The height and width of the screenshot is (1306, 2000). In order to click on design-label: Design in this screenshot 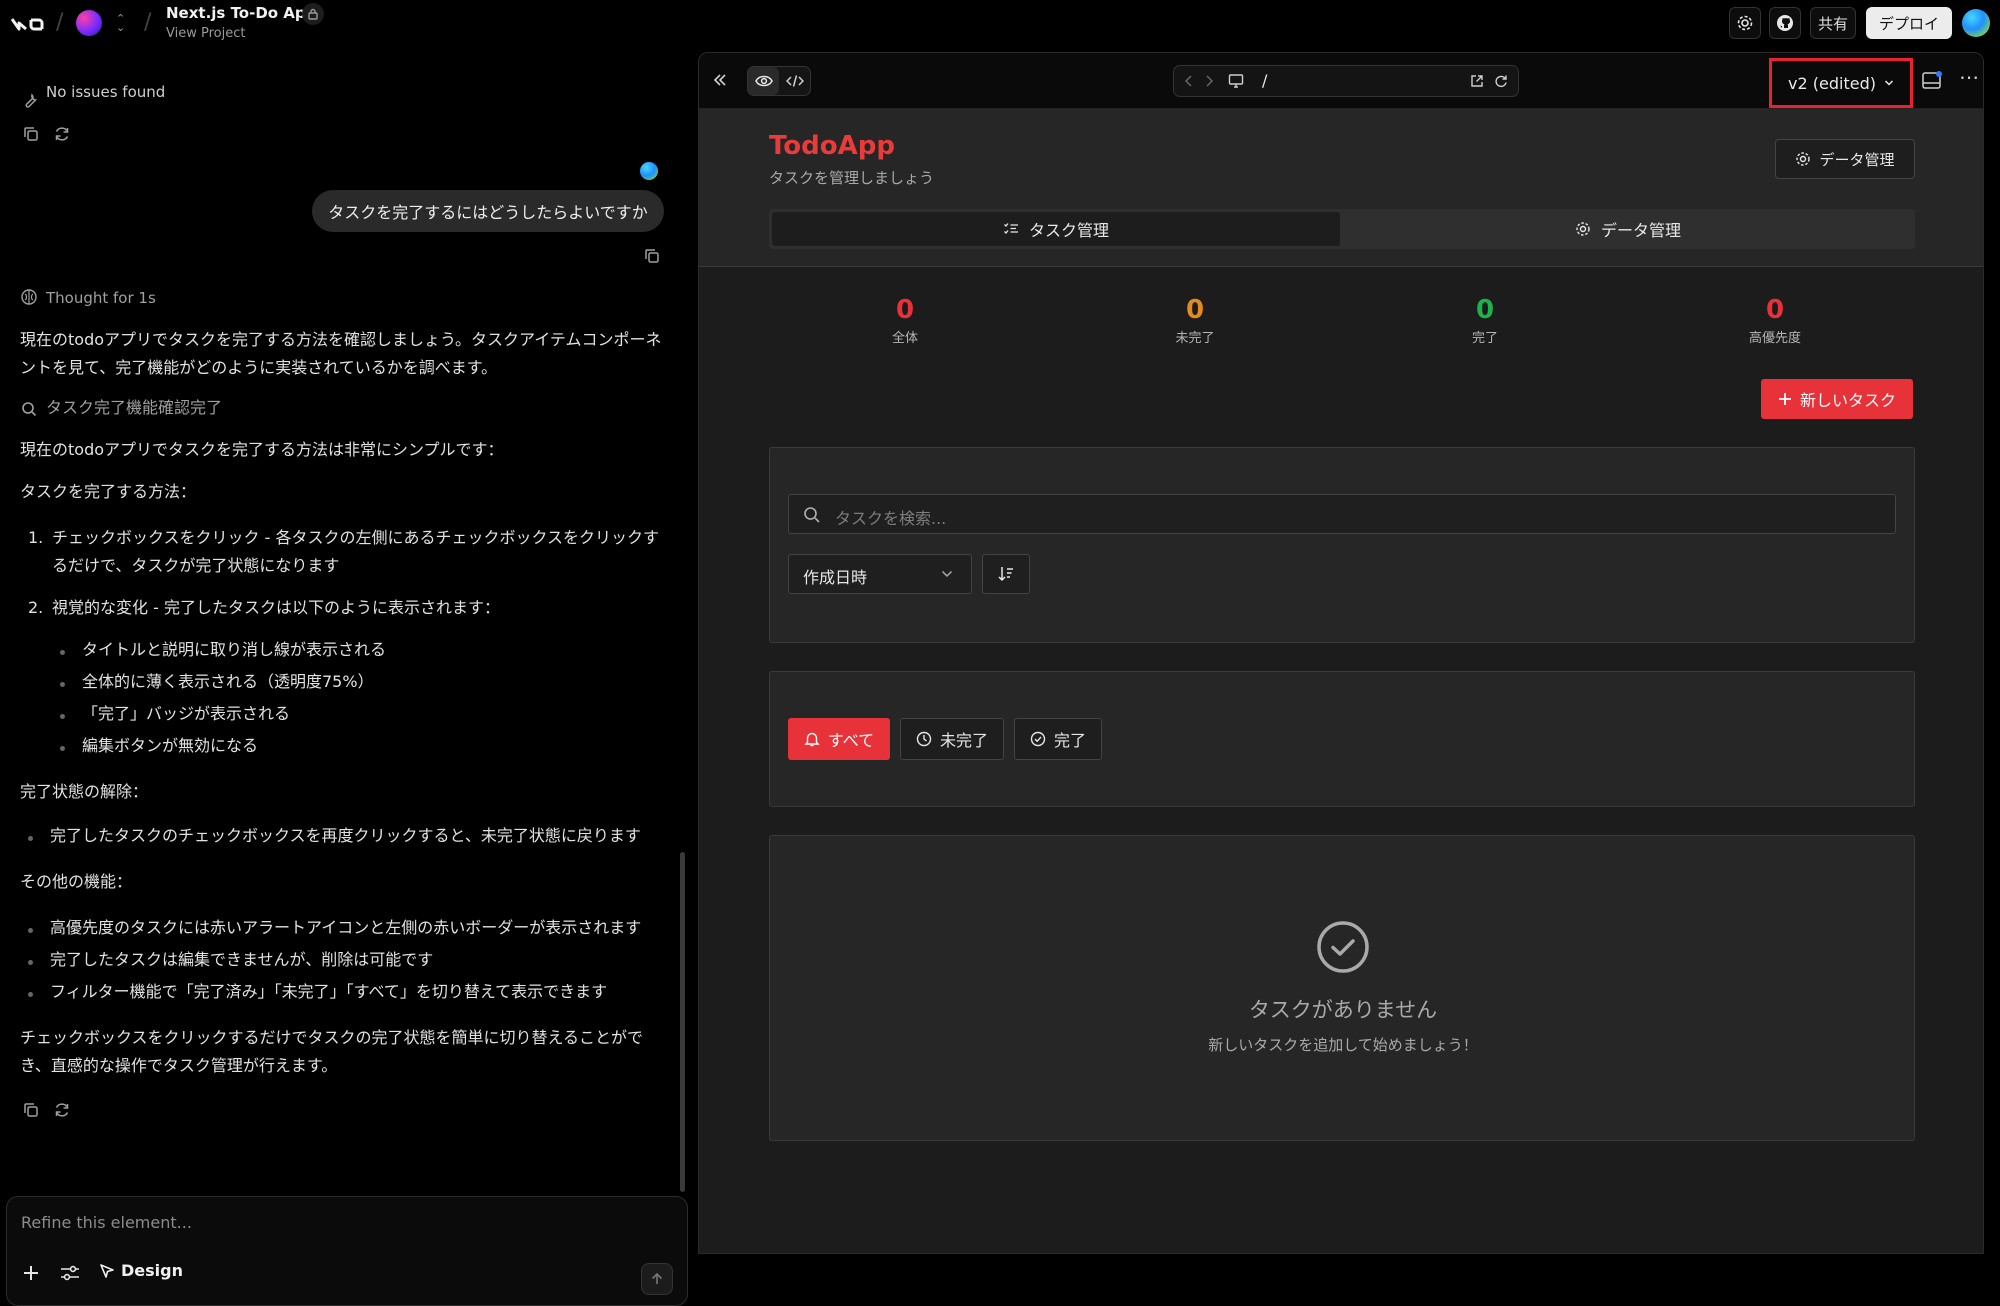, I will do `click(152, 1270)`.